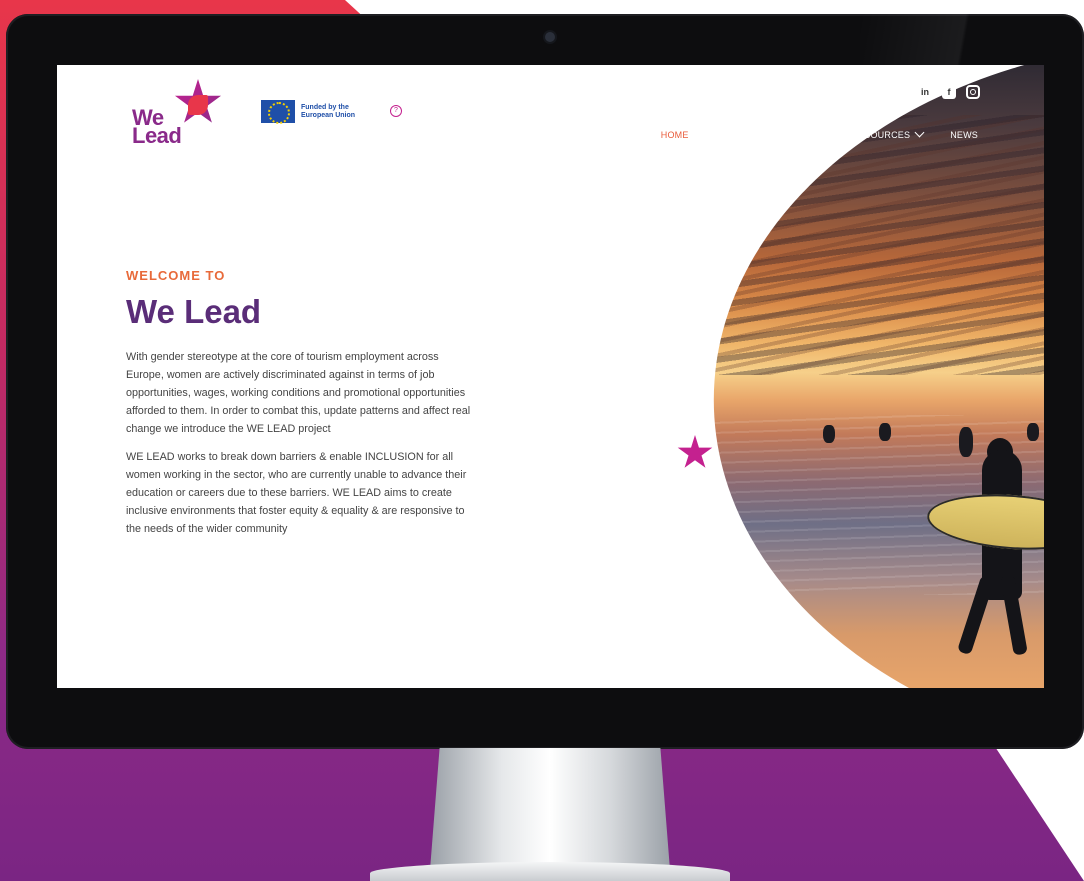 This screenshot has width=1084, height=881. Describe the element at coordinates (176, 275) in the screenshot. I see `hero-eyebrow: WELCOME TO` at that location.